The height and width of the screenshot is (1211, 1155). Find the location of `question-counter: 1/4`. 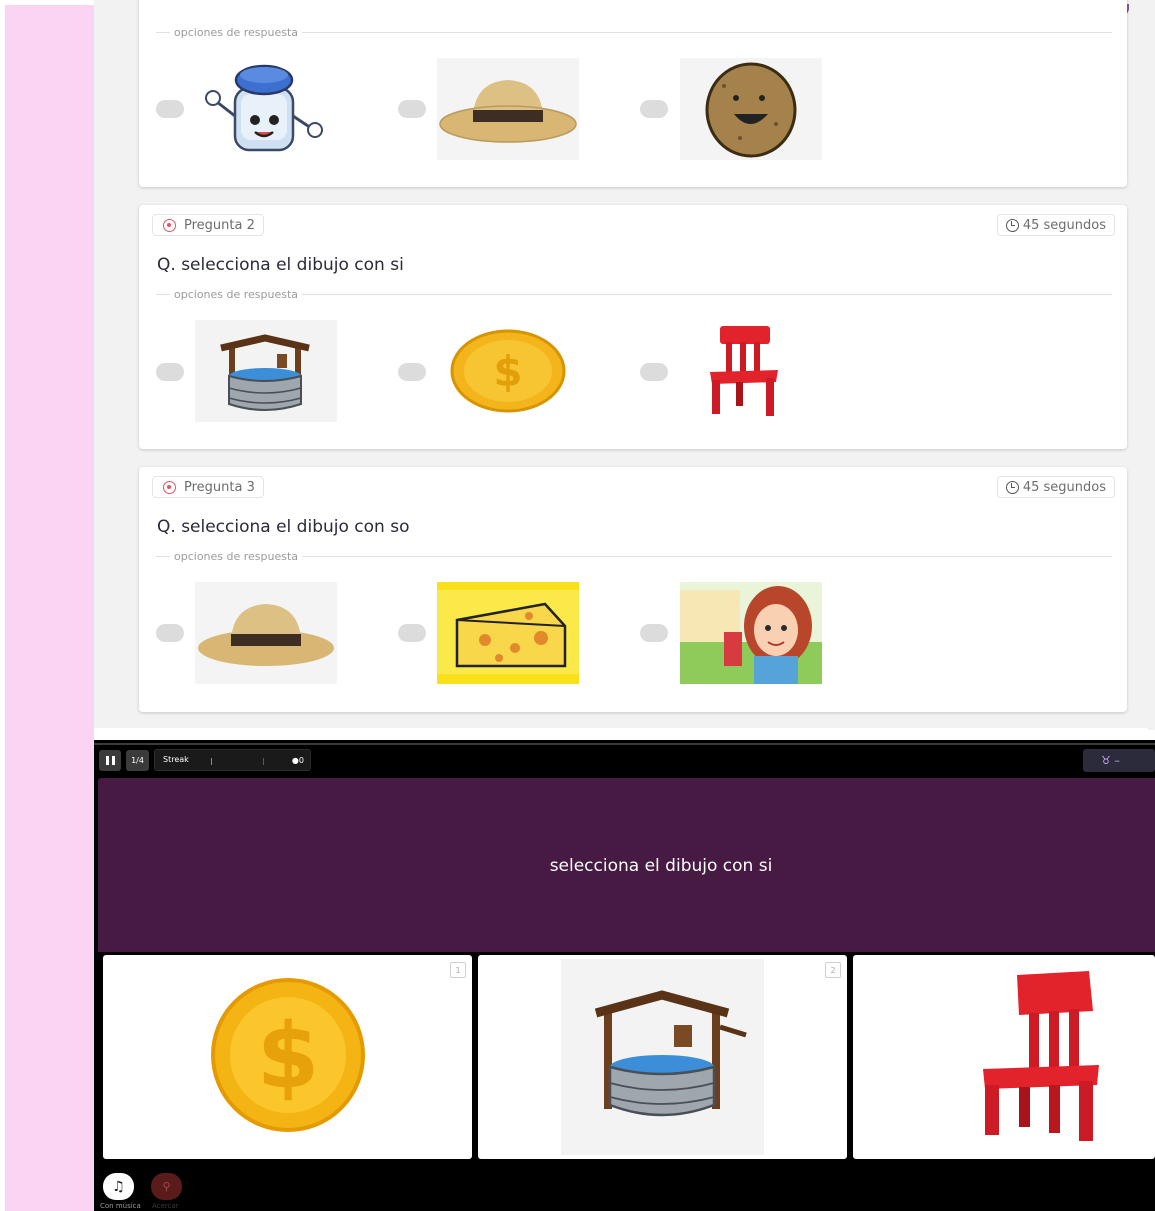

question-counter: 1/4 is located at coordinates (137, 760).